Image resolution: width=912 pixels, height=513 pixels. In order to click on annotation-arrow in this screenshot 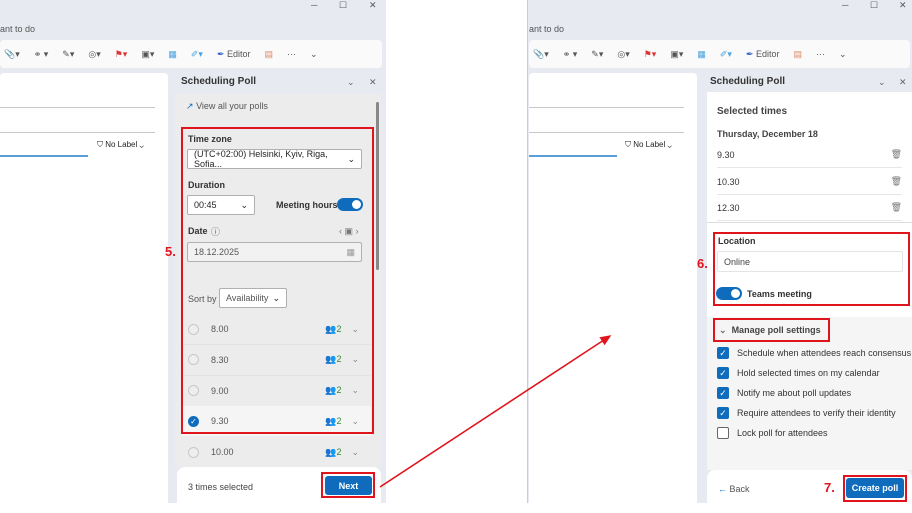, I will do `click(495, 411)`.